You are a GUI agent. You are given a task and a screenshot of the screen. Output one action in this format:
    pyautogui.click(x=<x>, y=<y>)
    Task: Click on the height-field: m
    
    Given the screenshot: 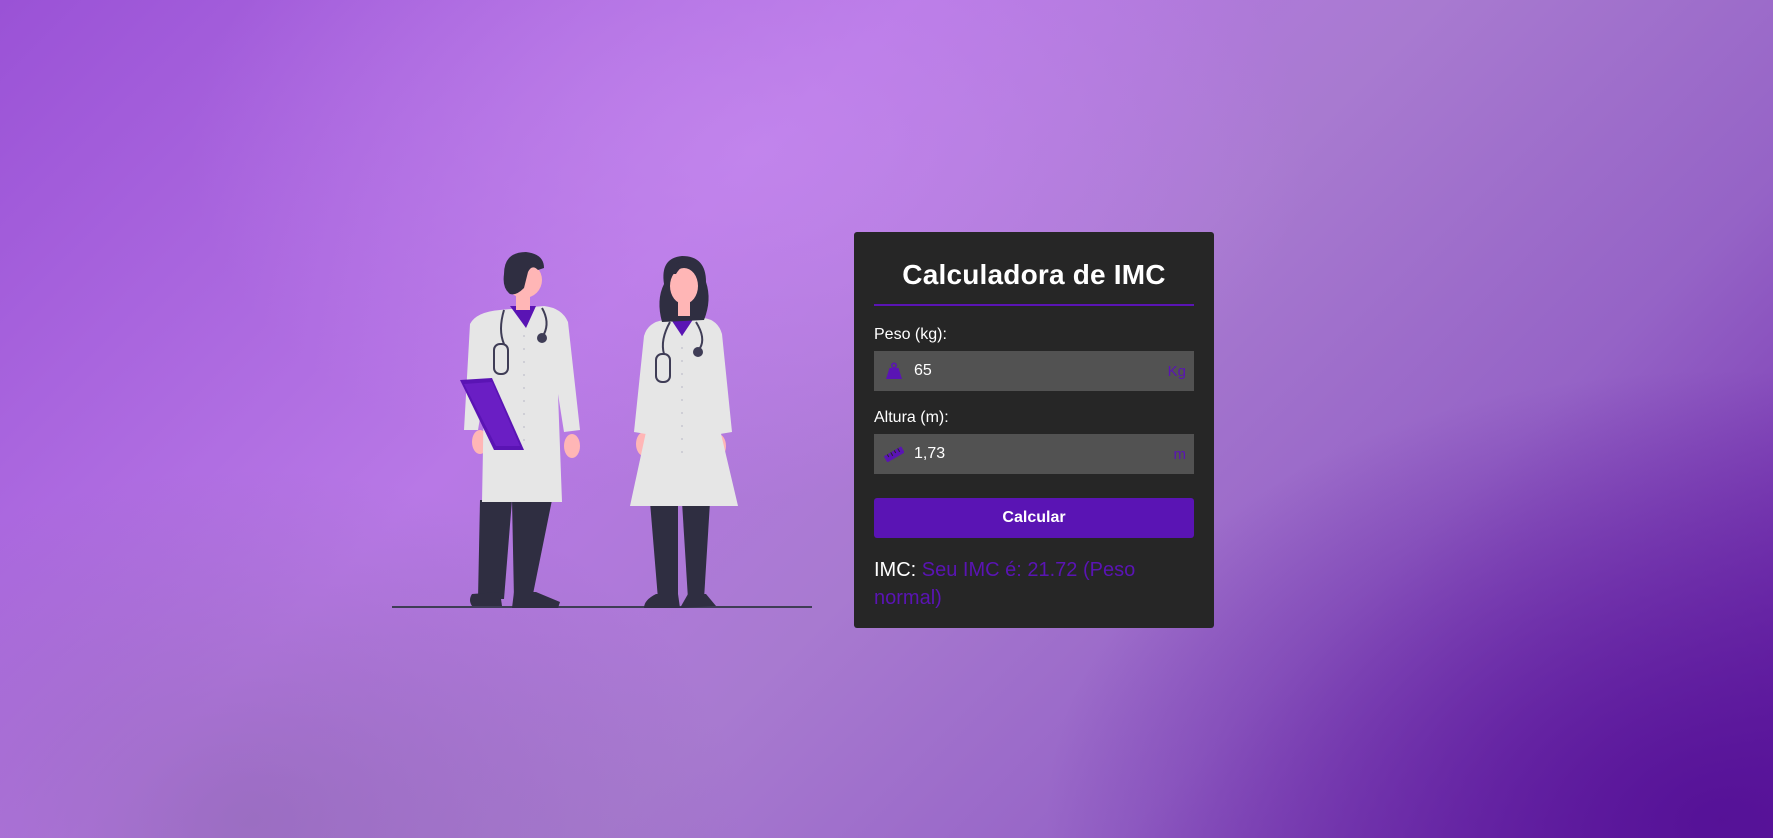 What is the action you would take?
    pyautogui.click(x=1034, y=454)
    